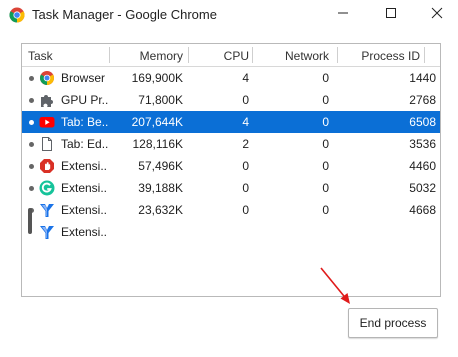 The image size is (458, 357). Describe the element at coordinates (422, 166) in the screenshot. I see `process-id-value: 4460` at that location.